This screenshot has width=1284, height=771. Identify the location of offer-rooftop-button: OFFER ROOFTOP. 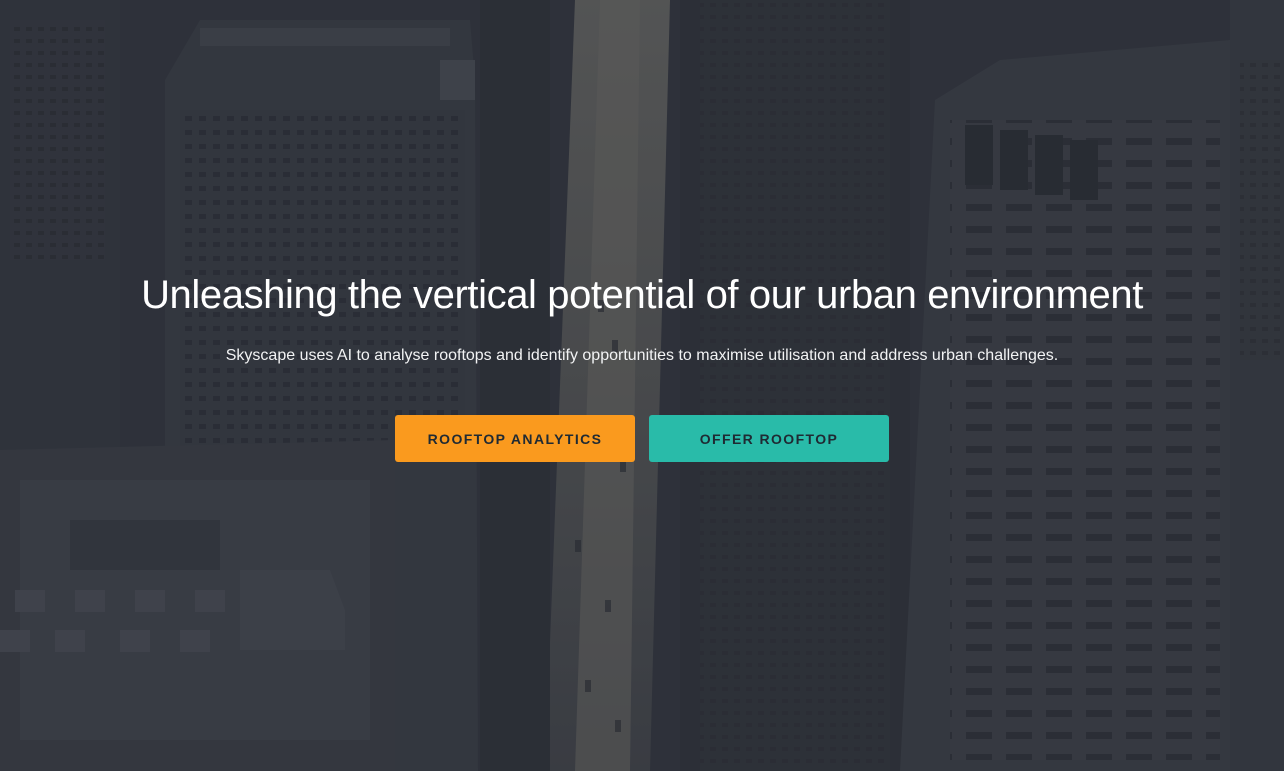
(769, 438).